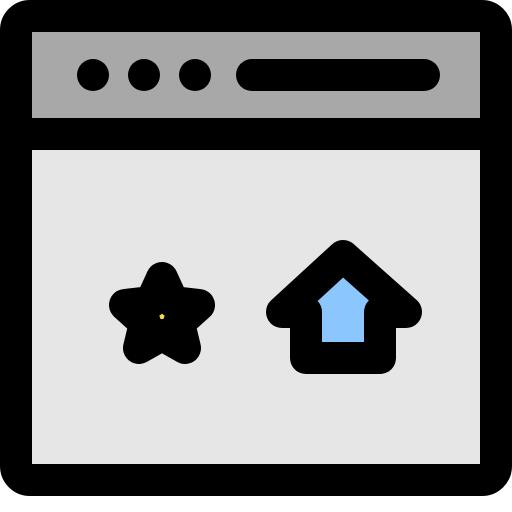  What do you see at coordinates (162, 313) in the screenshot?
I see `star-icon` at bounding box center [162, 313].